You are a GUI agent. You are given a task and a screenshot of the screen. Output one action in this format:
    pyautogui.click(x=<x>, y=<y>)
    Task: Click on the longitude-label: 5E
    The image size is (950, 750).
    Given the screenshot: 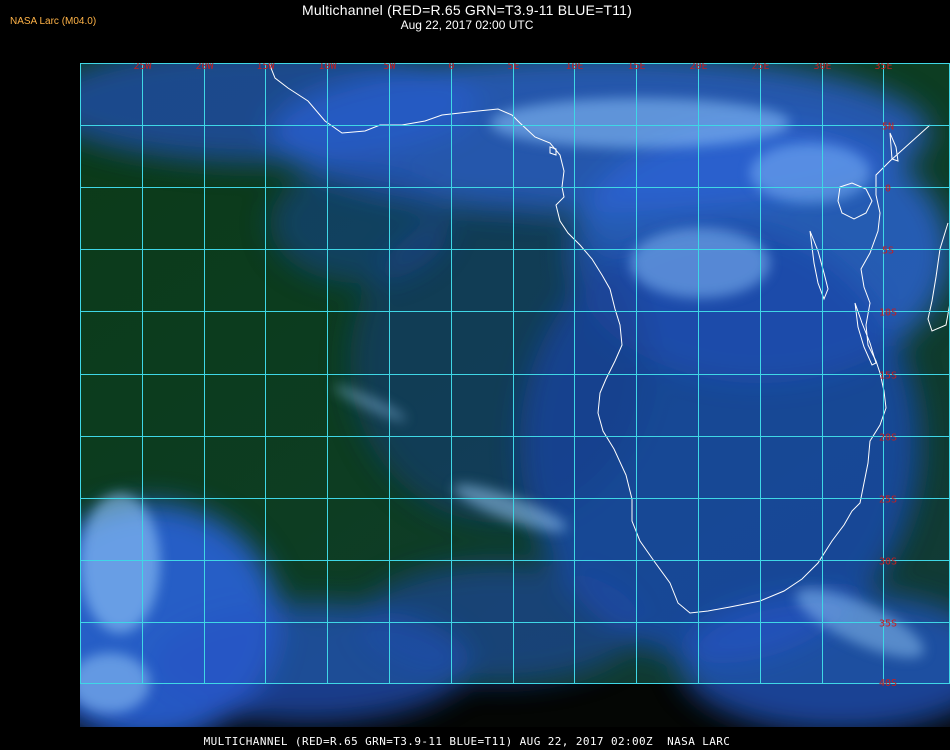 What is the action you would take?
    pyautogui.click(x=513, y=67)
    